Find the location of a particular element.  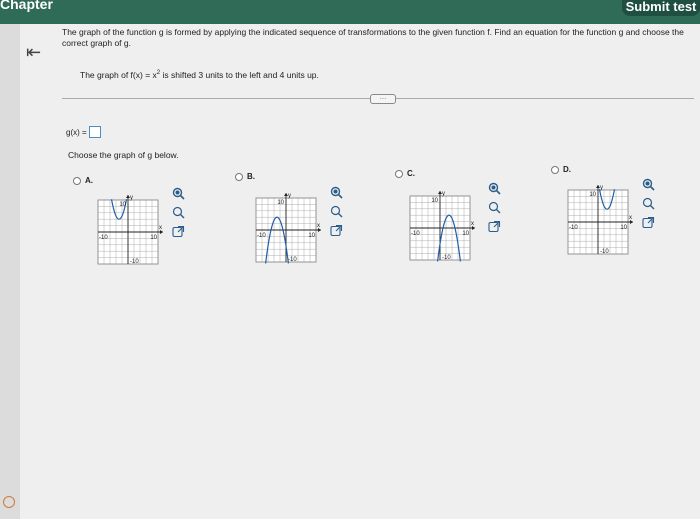

left-sidebar is located at coordinates (10, 271).